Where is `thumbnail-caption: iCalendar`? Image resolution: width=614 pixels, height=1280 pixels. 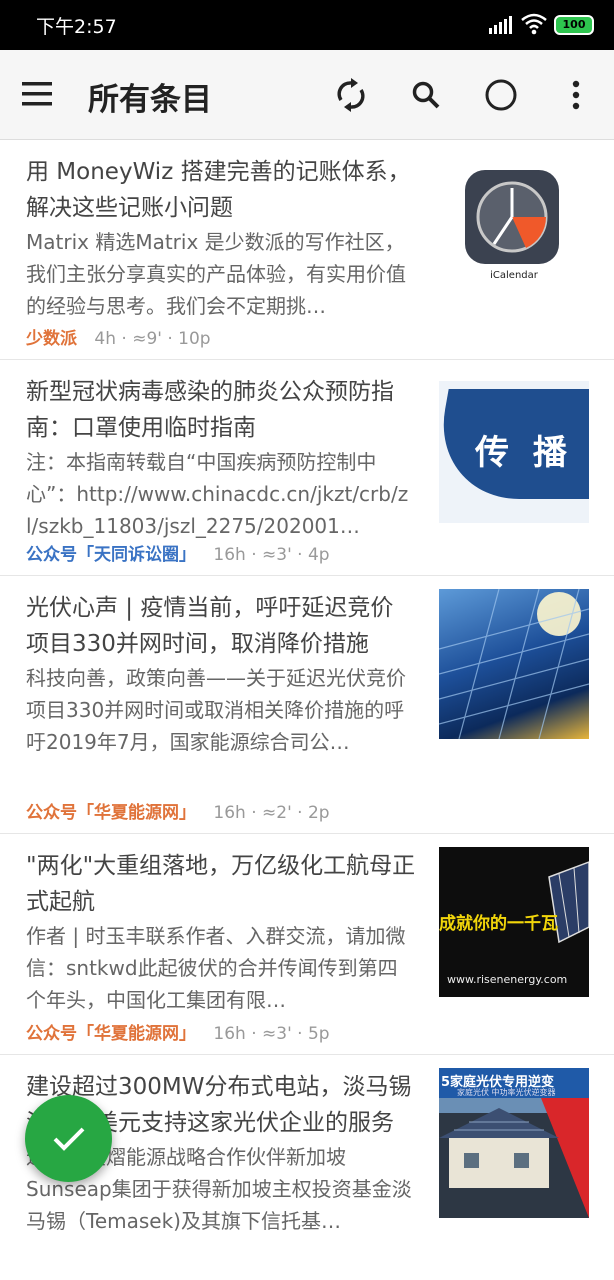
thumbnail-caption: iCalendar is located at coordinates (514, 275).